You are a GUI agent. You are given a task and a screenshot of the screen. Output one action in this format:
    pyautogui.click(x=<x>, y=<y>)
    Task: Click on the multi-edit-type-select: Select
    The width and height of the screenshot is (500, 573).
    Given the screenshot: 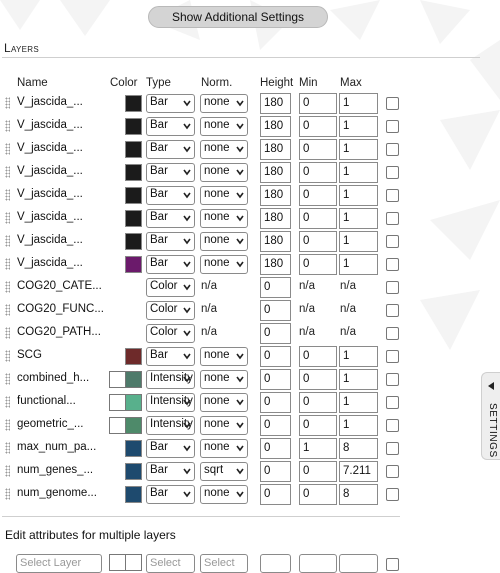 What is the action you would take?
    pyautogui.click(x=170, y=563)
    